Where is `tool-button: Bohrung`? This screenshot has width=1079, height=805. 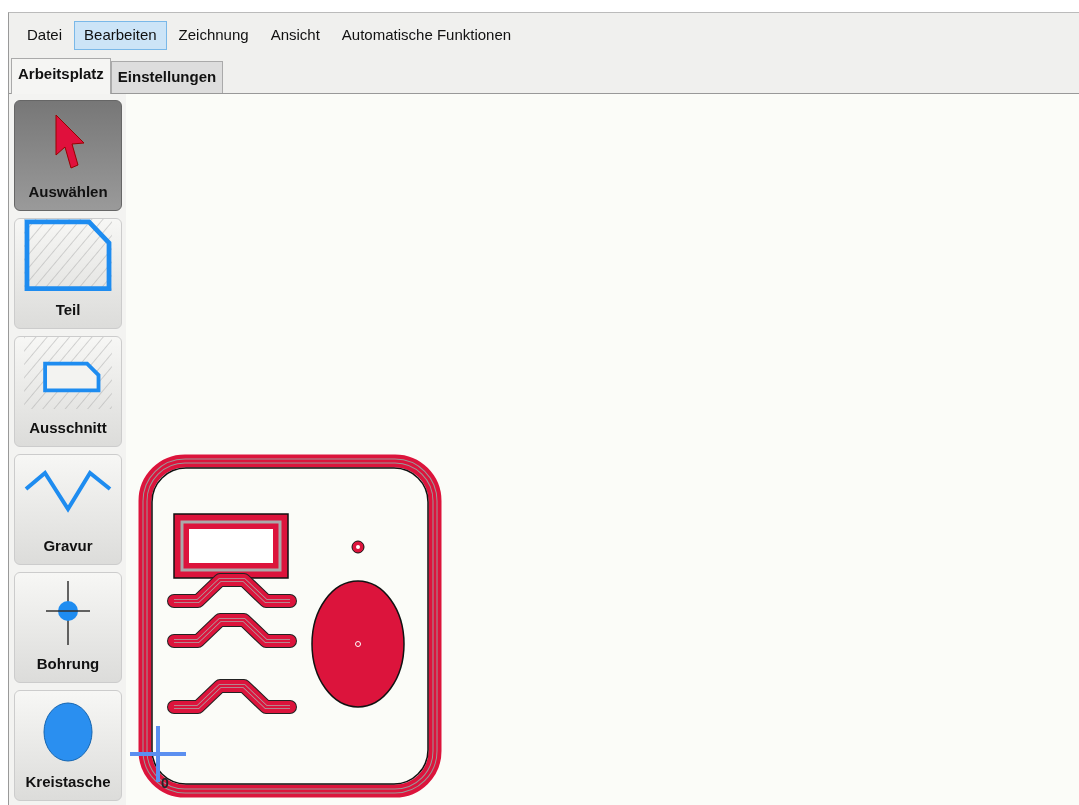 tool-button: Bohrung is located at coordinates (68, 627).